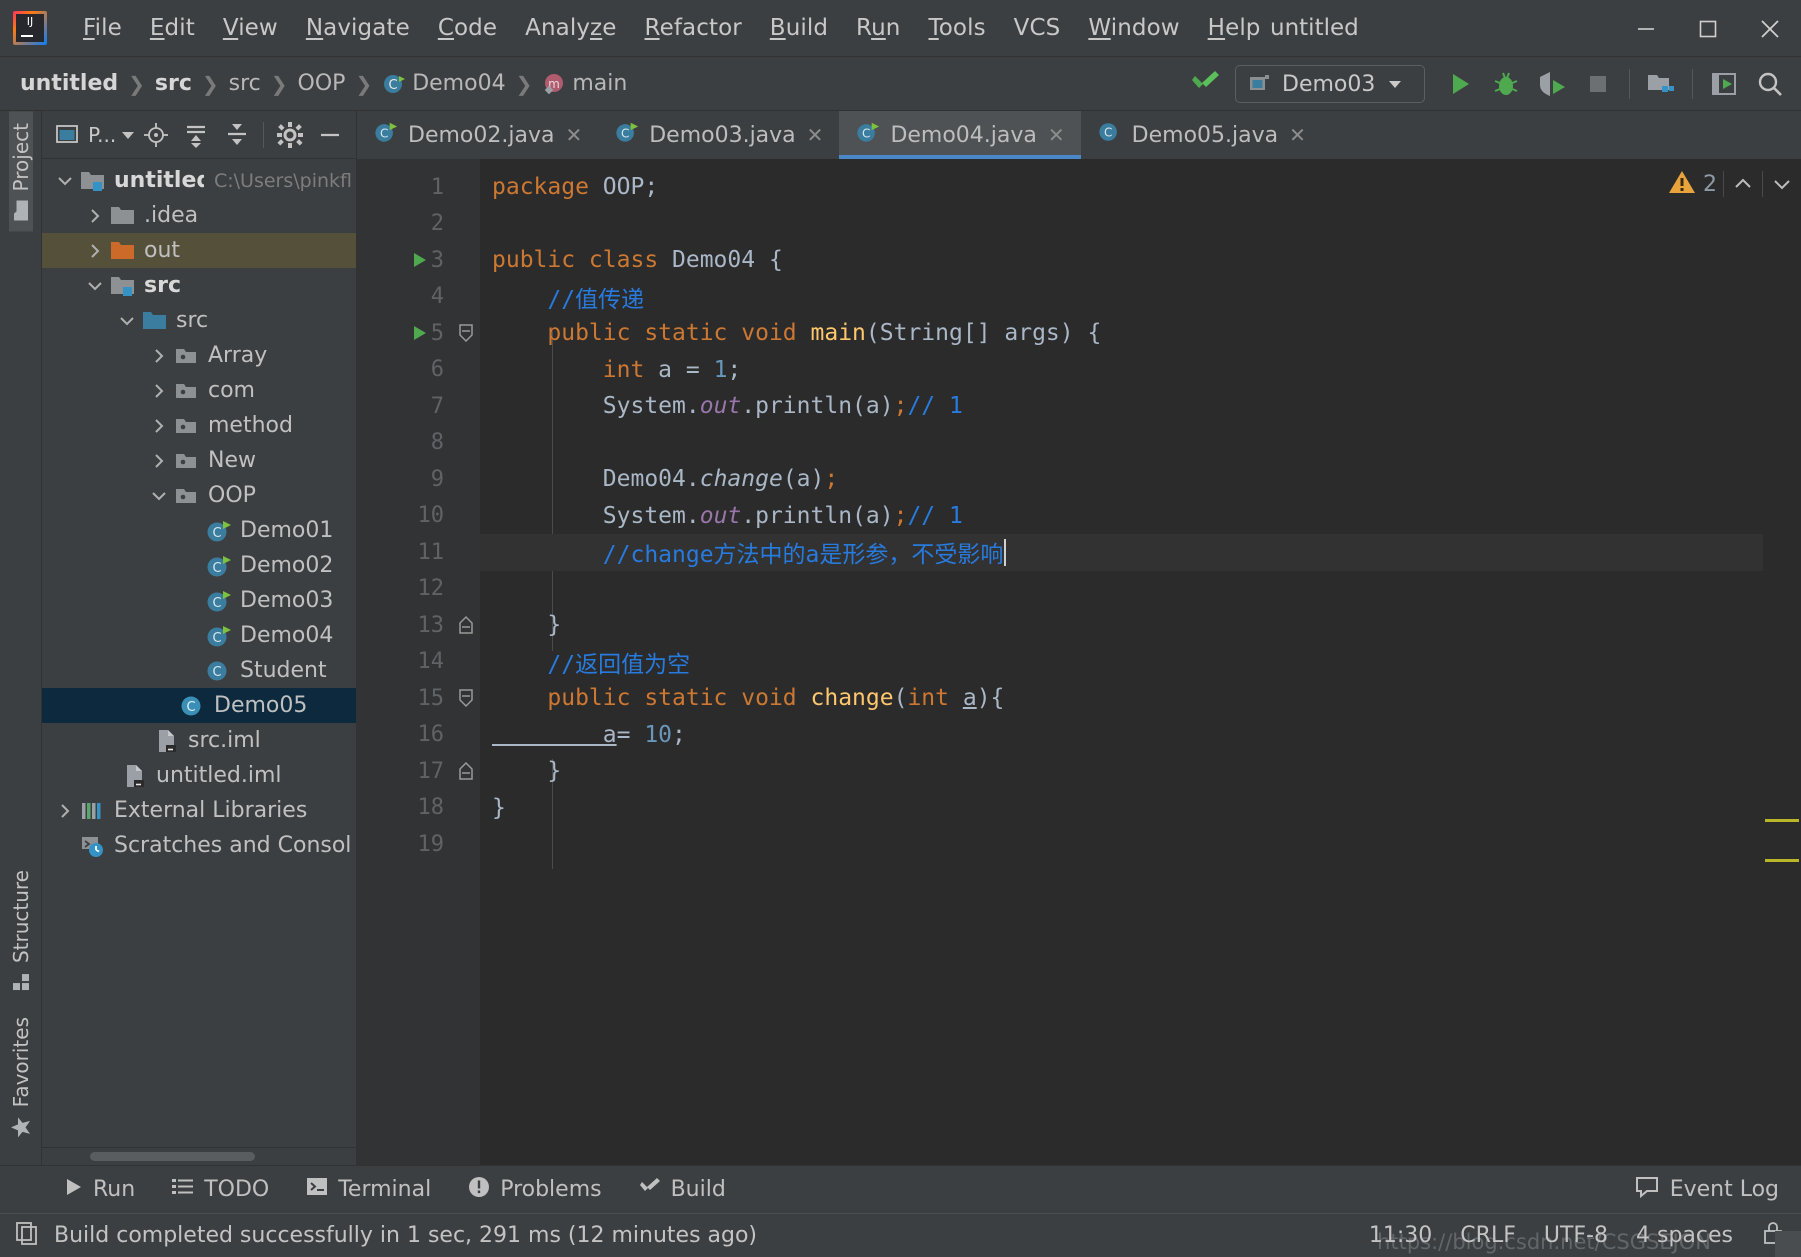  Describe the element at coordinates (68, 135) in the screenshot. I see `project-view-selector` at that location.